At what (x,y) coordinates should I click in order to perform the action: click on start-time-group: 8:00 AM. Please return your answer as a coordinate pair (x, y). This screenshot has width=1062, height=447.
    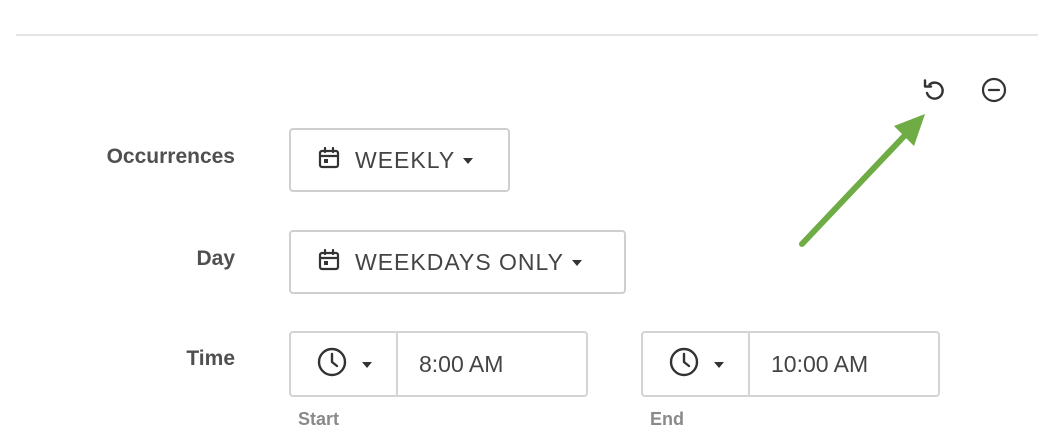
    Looking at the image, I should click on (438, 364).